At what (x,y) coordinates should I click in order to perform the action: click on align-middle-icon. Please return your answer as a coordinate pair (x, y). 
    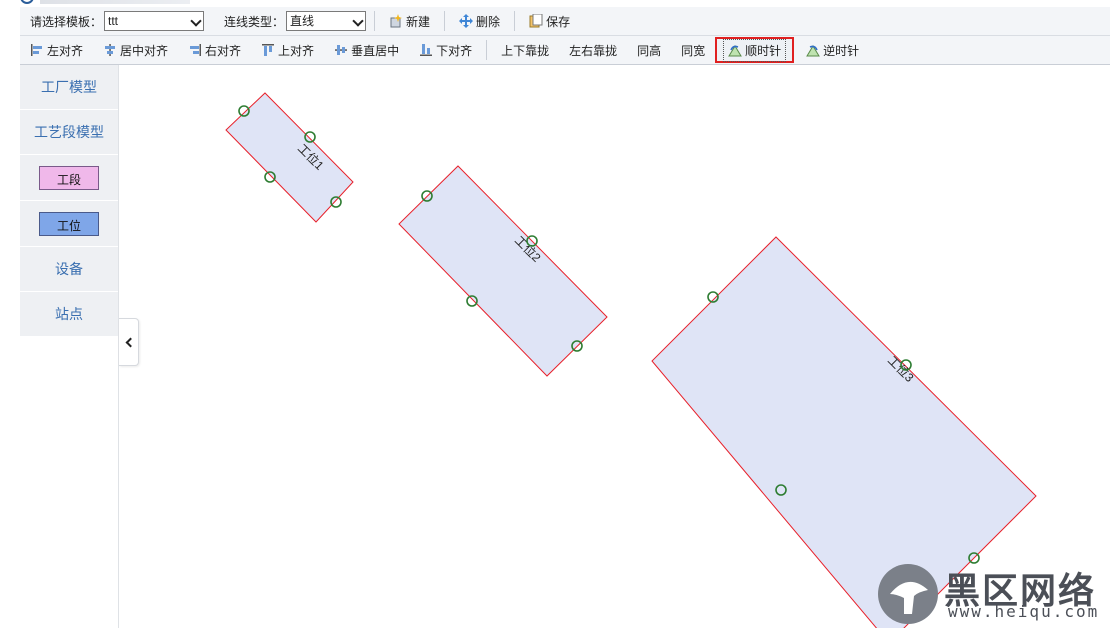
    Looking at the image, I should click on (341, 50).